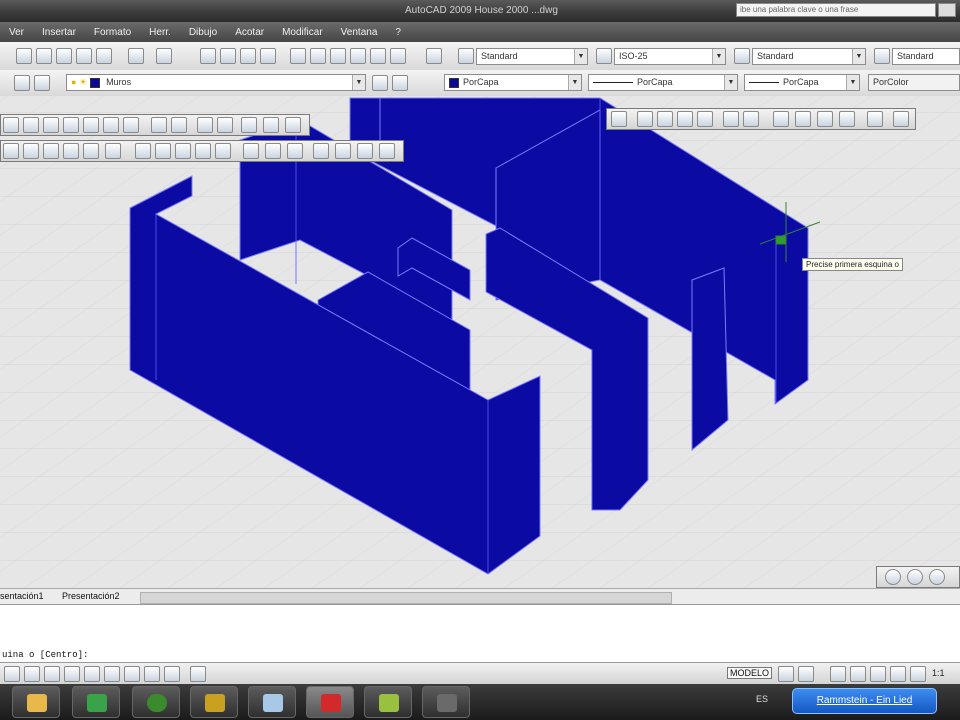 The image size is (960, 720). I want to click on text-style-icon, so click(466, 56).